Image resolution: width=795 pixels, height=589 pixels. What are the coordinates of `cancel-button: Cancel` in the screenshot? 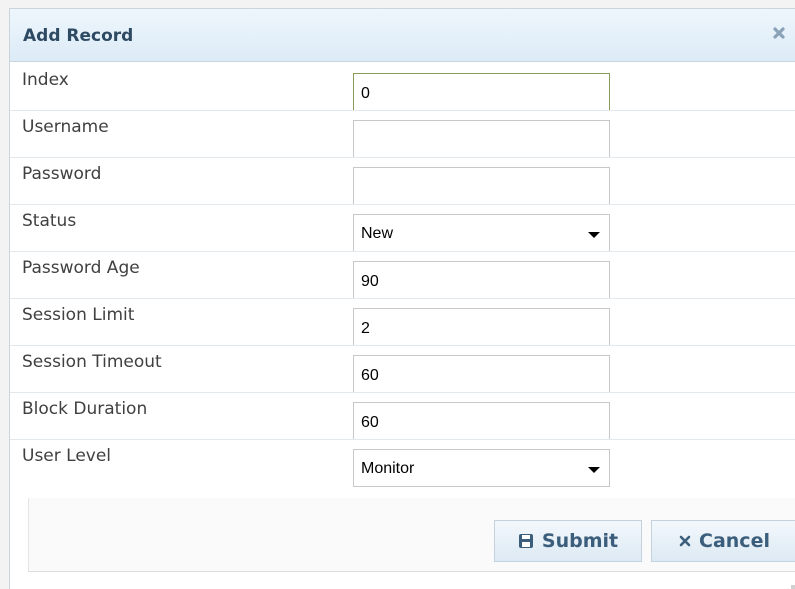 It's located at (723, 541).